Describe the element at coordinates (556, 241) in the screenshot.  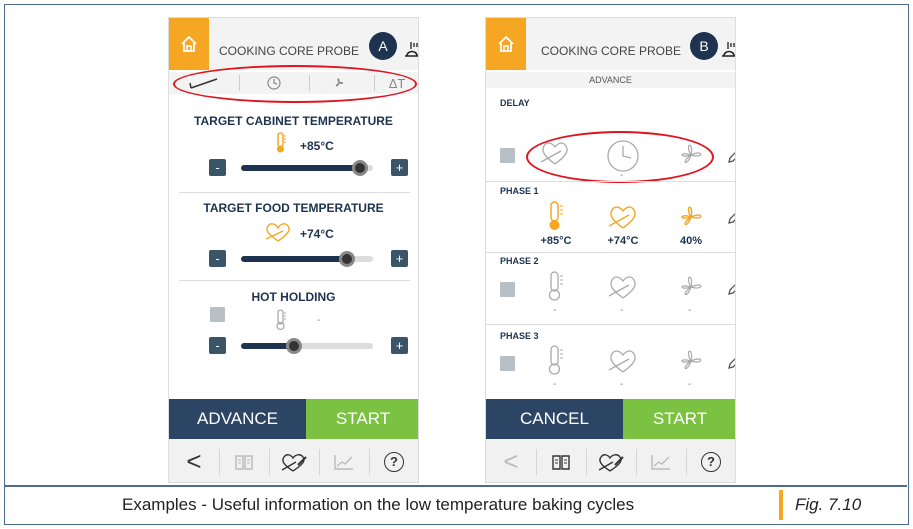
I see `phase1-cabinet-value: +85°C` at that location.